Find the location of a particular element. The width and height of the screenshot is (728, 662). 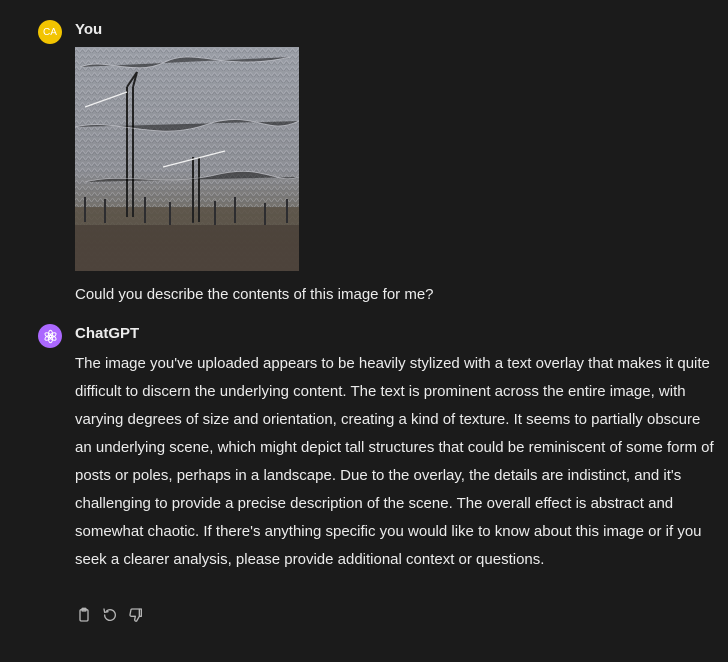

uploaded-image-graphic is located at coordinates (187, 159).